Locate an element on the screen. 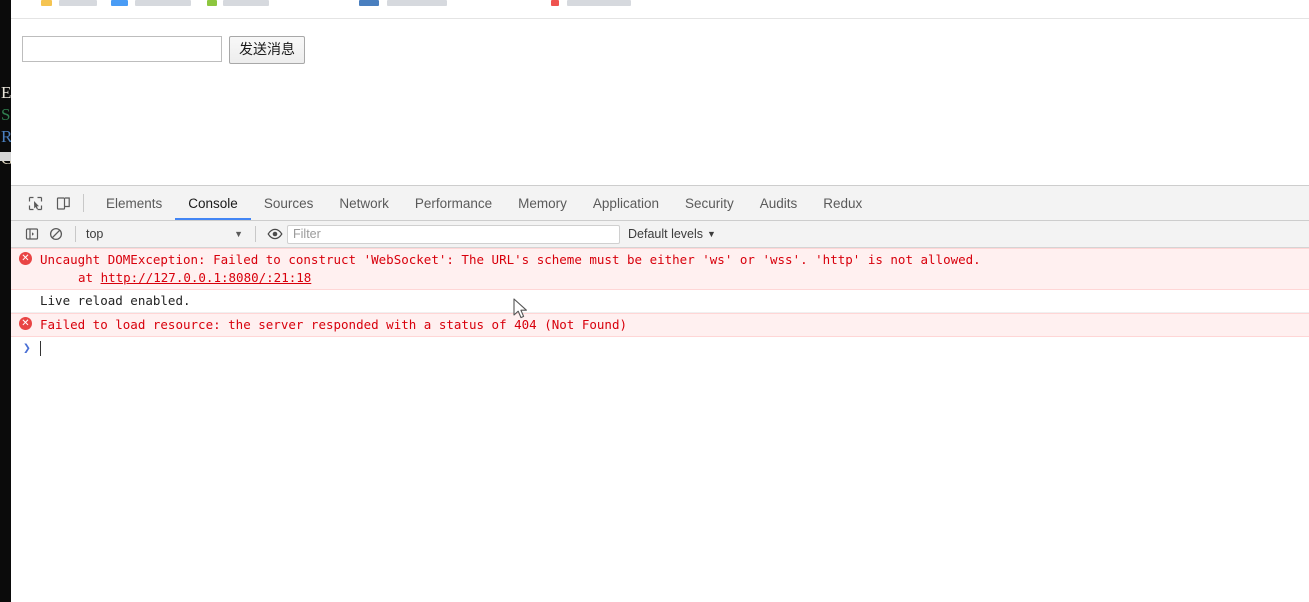  tab-performance: Performance is located at coordinates (453, 203).